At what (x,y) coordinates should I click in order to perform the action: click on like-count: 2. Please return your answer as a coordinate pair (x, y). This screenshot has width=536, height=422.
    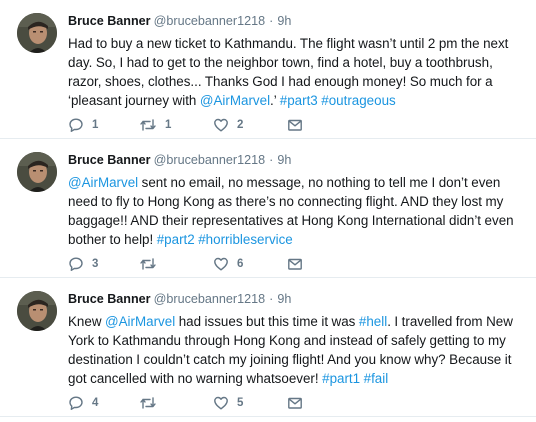
    Looking at the image, I should click on (240, 125).